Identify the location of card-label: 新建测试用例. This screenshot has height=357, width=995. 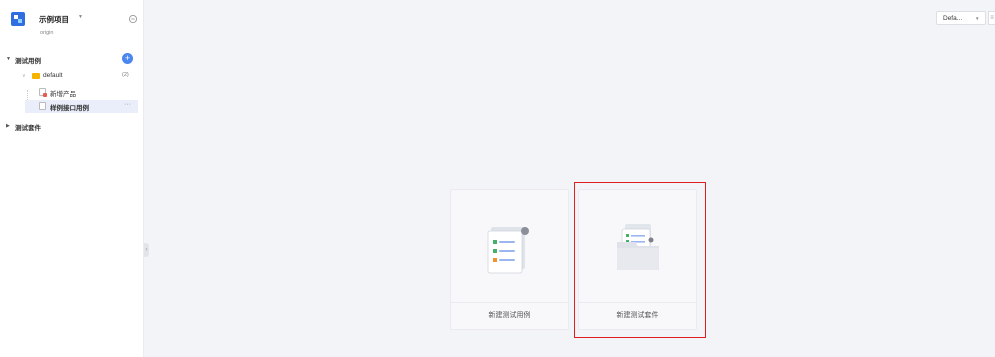
(509, 315).